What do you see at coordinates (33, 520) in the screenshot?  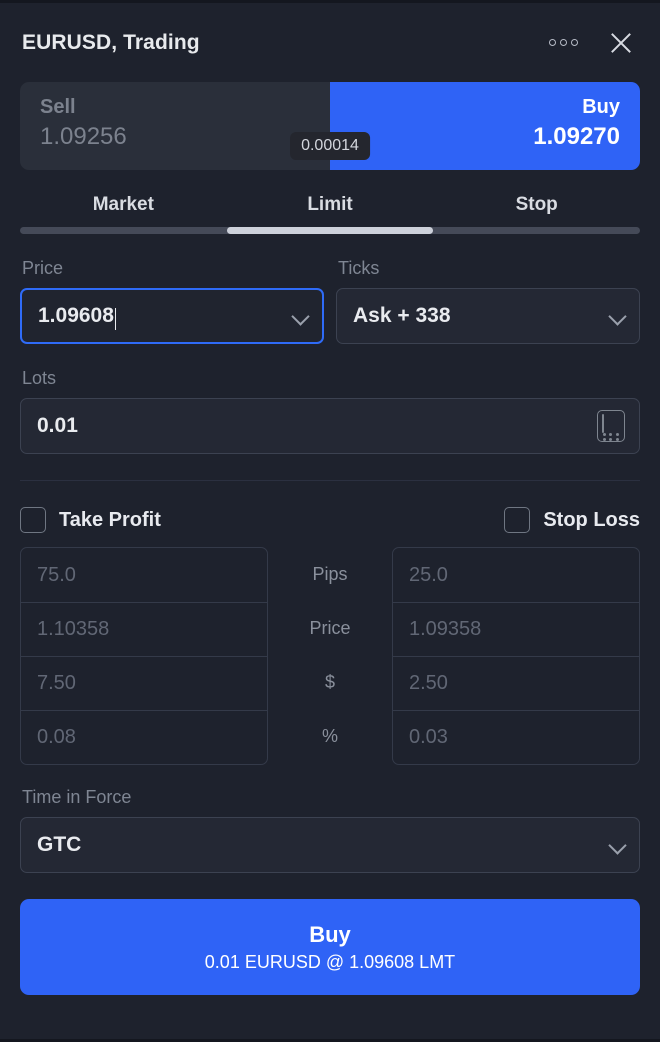 I see `take-profit-checkbox` at bounding box center [33, 520].